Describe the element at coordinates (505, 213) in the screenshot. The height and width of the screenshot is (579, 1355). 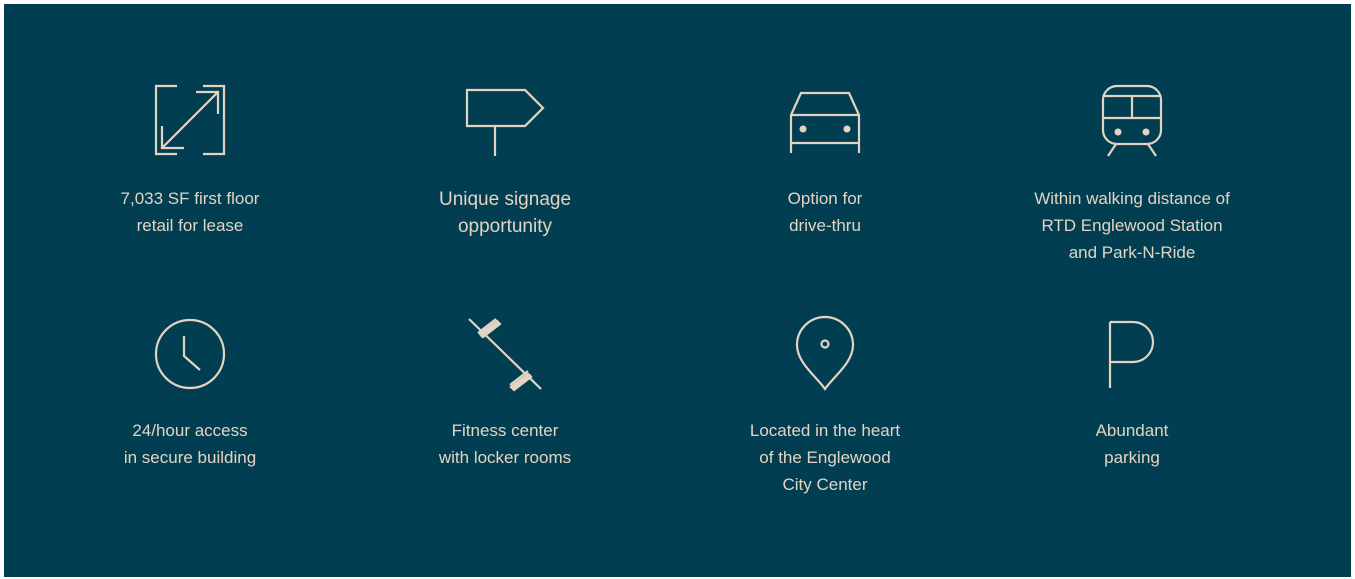
I see `feature-label: Unique signage opportunity` at that location.